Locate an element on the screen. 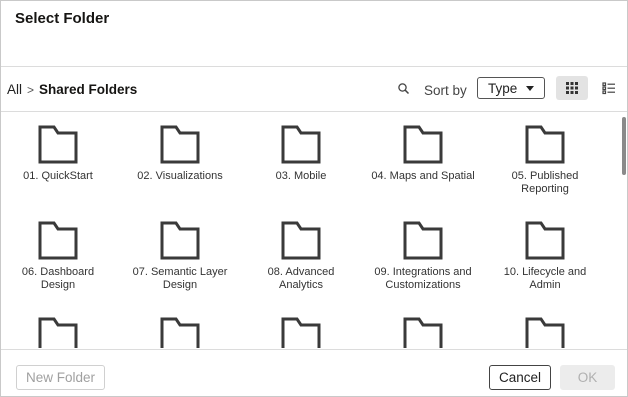 The image size is (628, 397). folder-label: 04. Maps and Spatial is located at coordinates (423, 176).